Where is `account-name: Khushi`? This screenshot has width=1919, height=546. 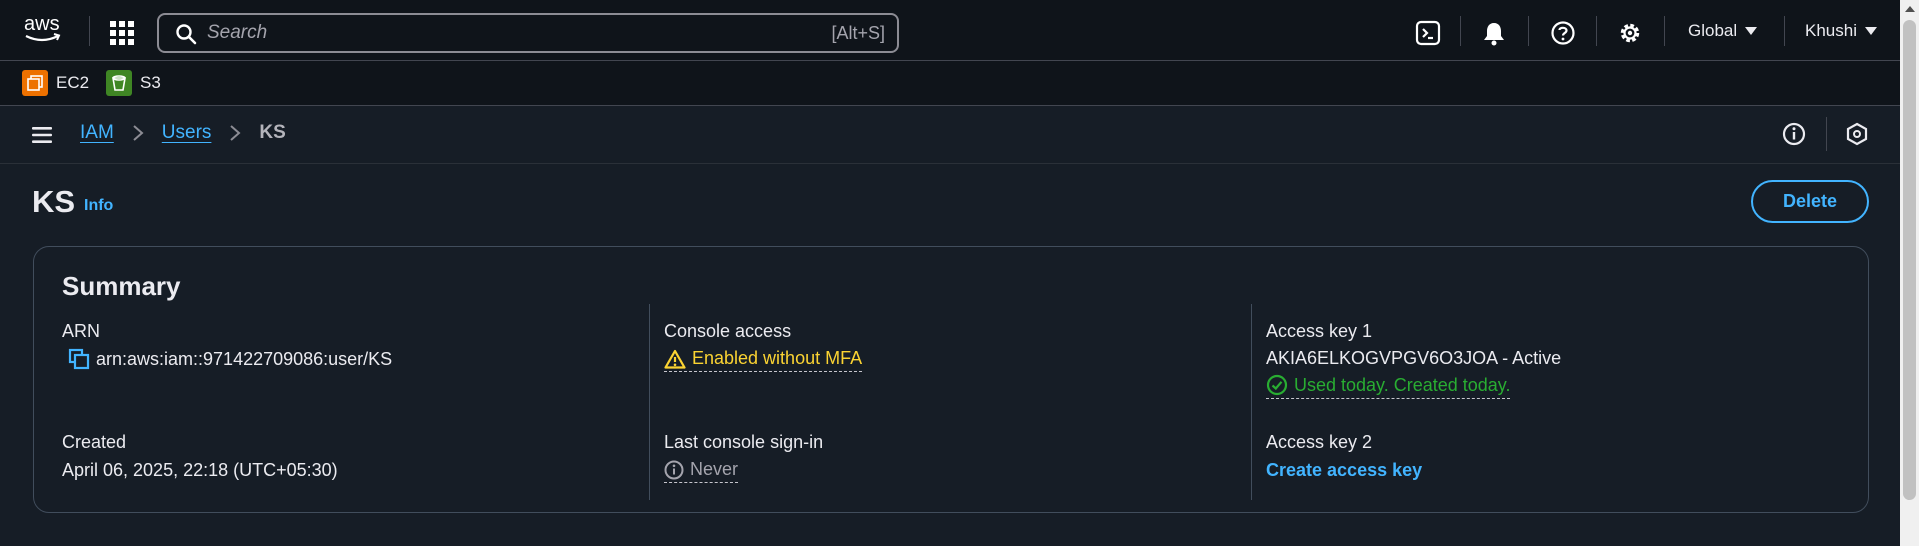 account-name: Khushi is located at coordinates (1831, 30).